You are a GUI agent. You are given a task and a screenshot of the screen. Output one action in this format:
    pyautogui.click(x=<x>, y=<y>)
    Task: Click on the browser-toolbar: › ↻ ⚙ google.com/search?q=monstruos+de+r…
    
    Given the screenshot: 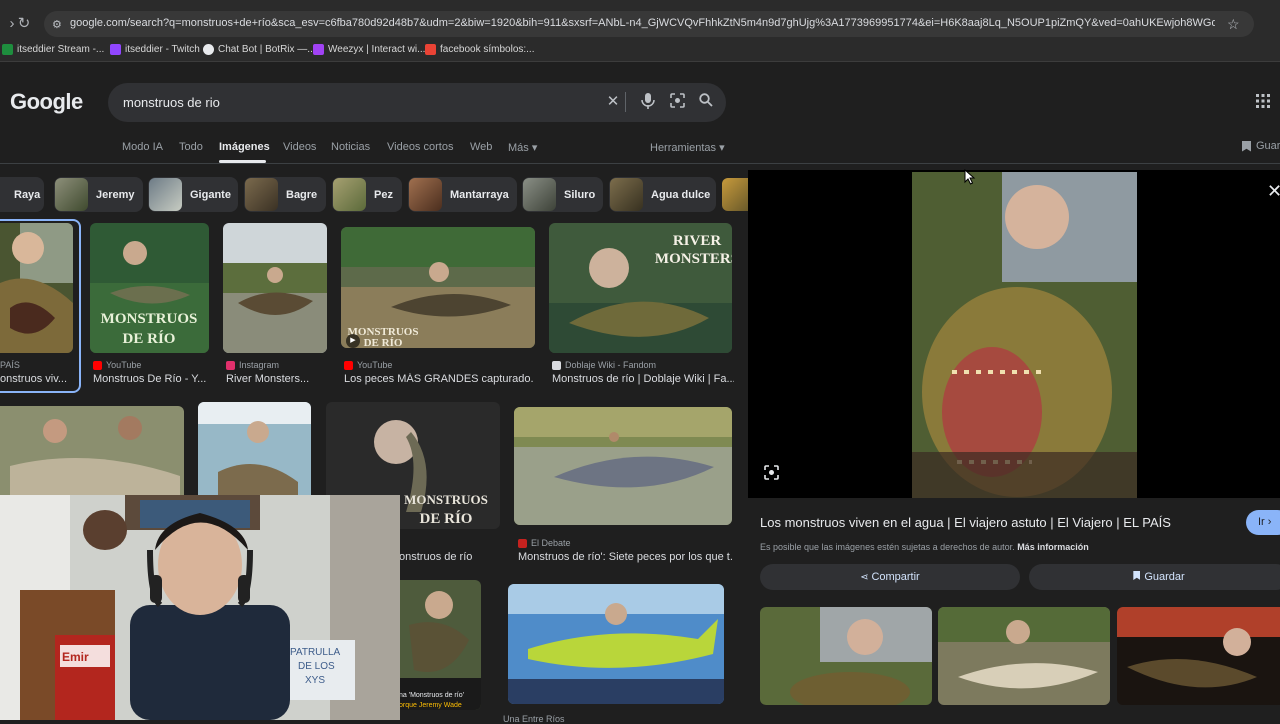 What is the action you would take?
    pyautogui.click(x=640, y=24)
    